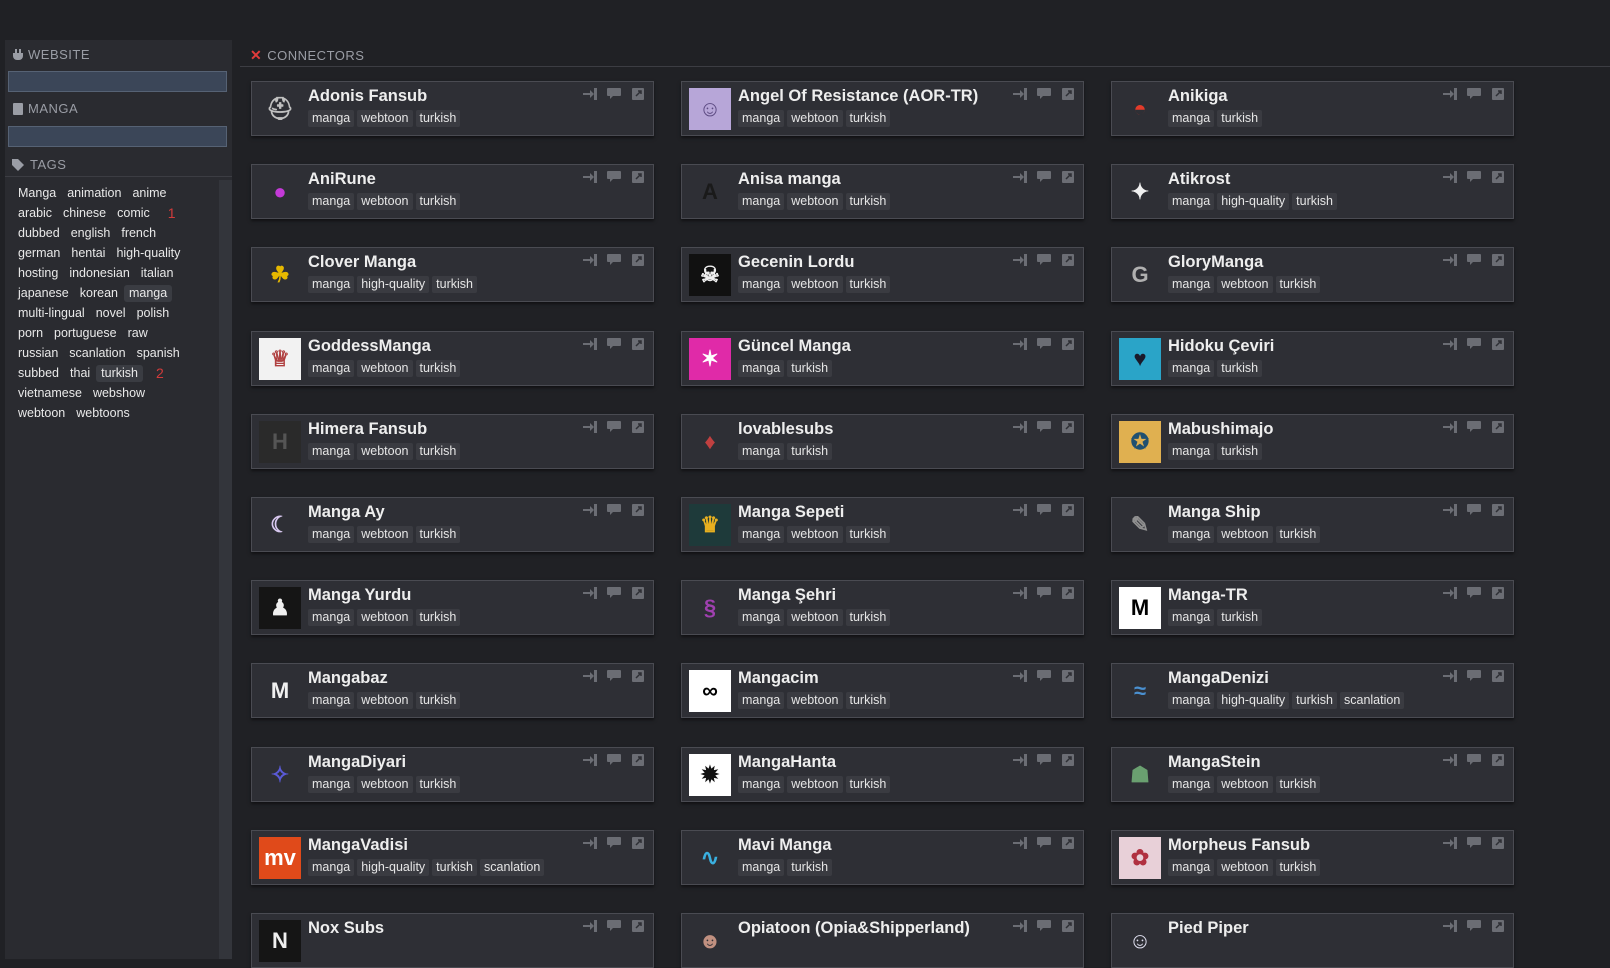 This screenshot has height=968, width=1610. Describe the element at coordinates (1312, 358) in the screenshot. I see `connector-card: ♥ Hidoku Çeviri manga turkish` at that location.